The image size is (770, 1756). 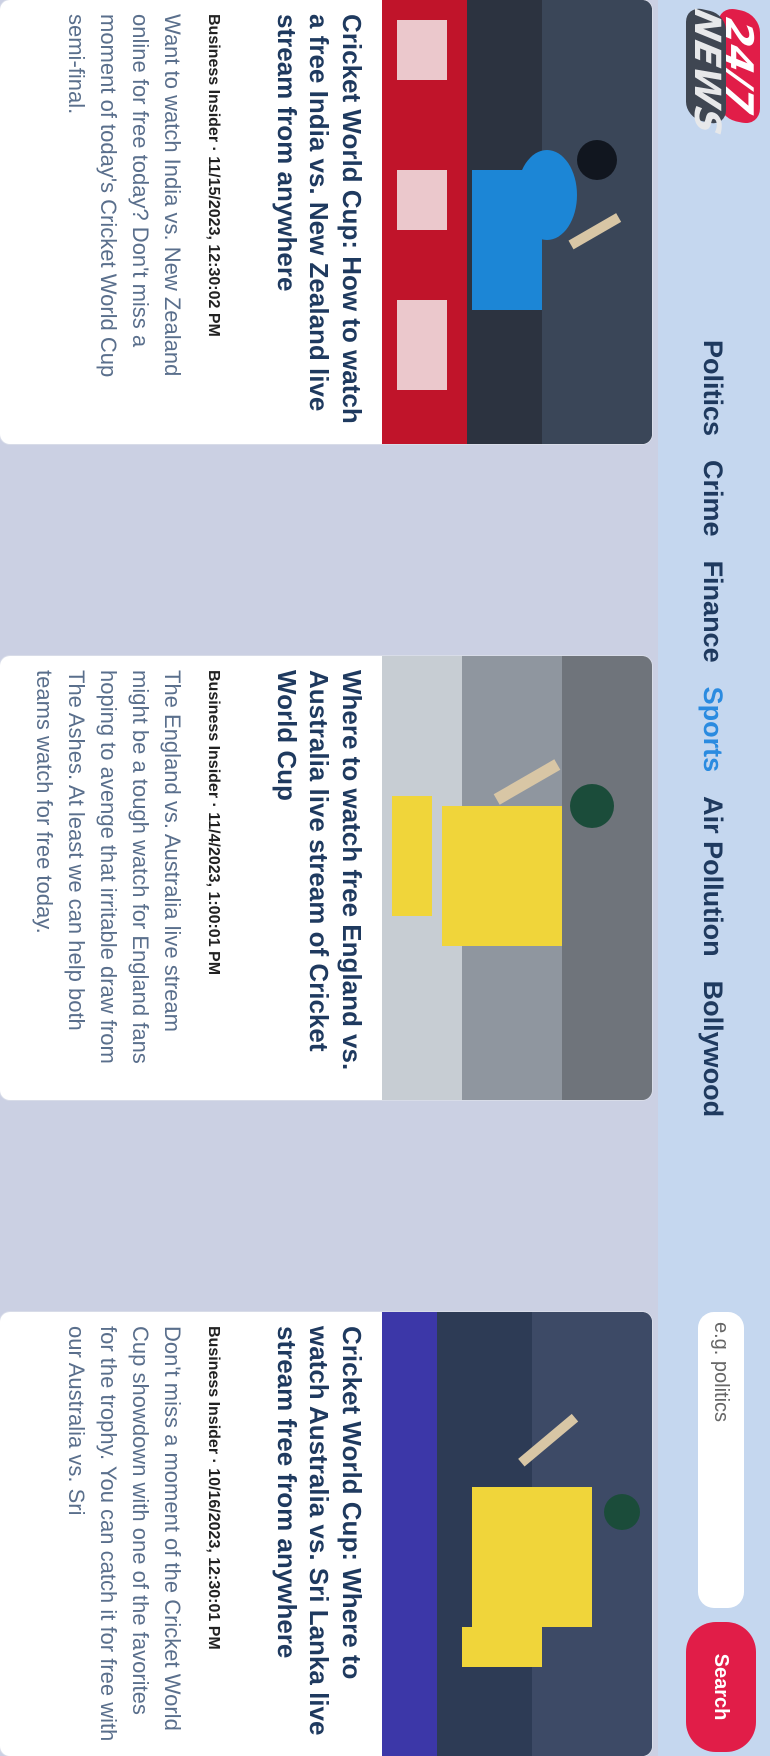 I want to click on logo-bottom-text: NEWS, so click(x=706, y=72).